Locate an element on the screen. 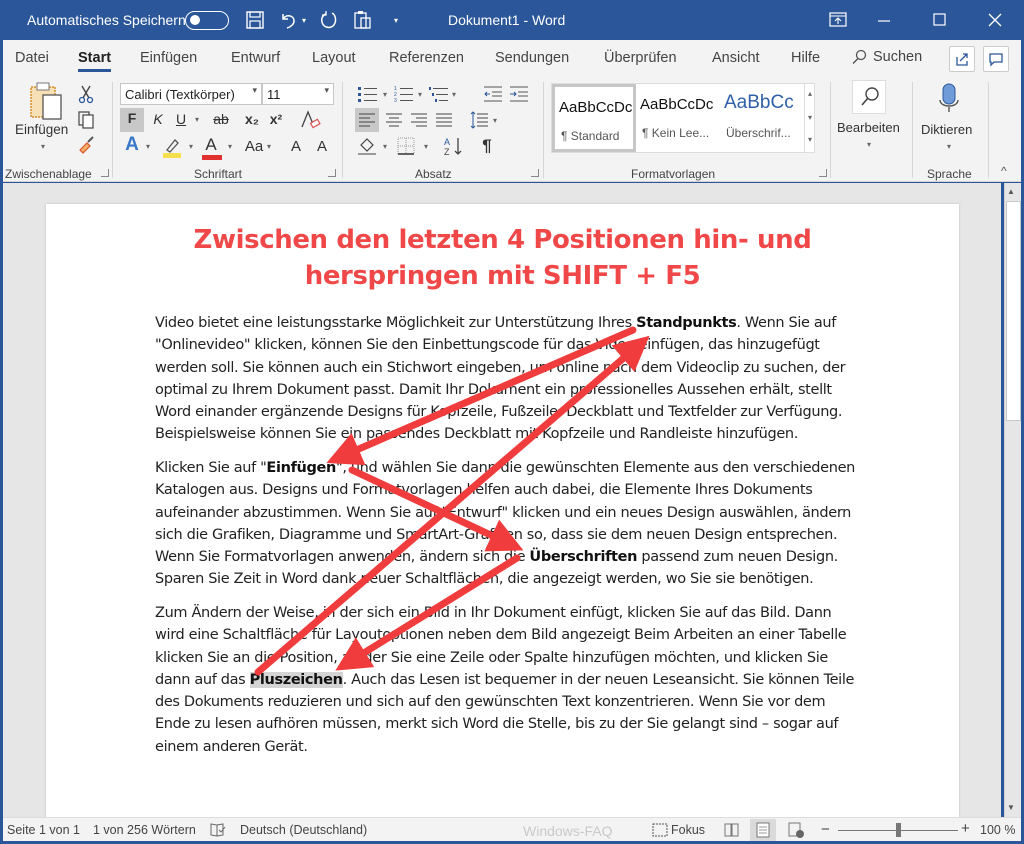  change-case-dropdown-icon: ▾ is located at coordinates (269, 146).